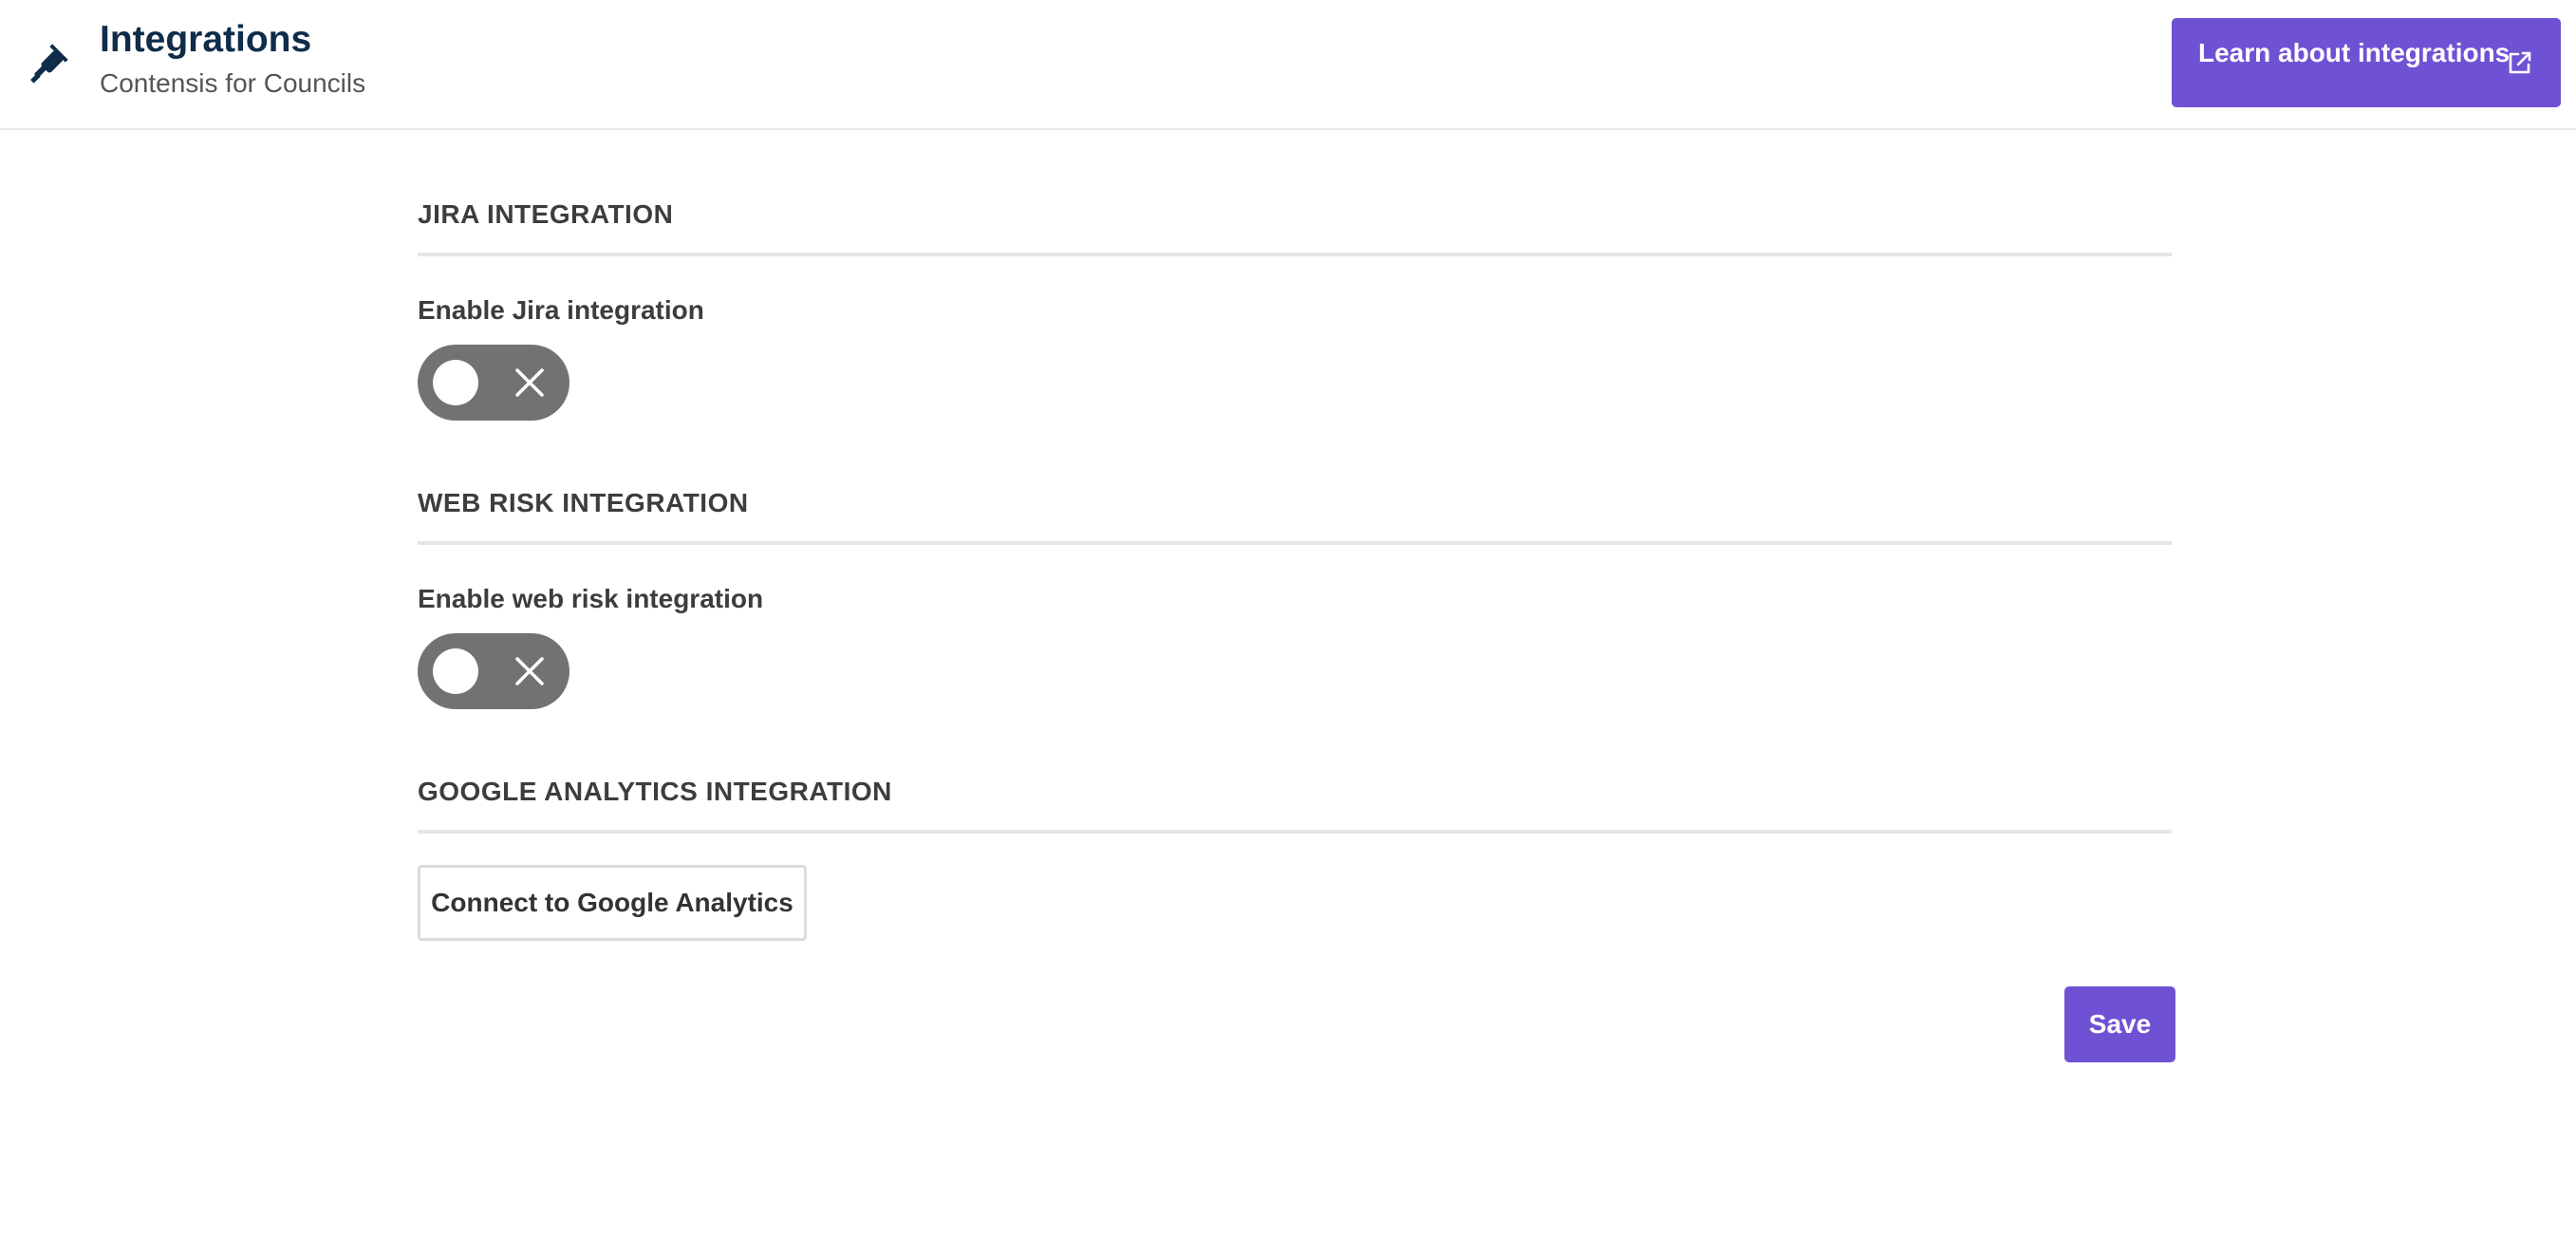  Describe the element at coordinates (233, 83) in the screenshot. I see `page-subtitle: Contensis for Councils` at that location.